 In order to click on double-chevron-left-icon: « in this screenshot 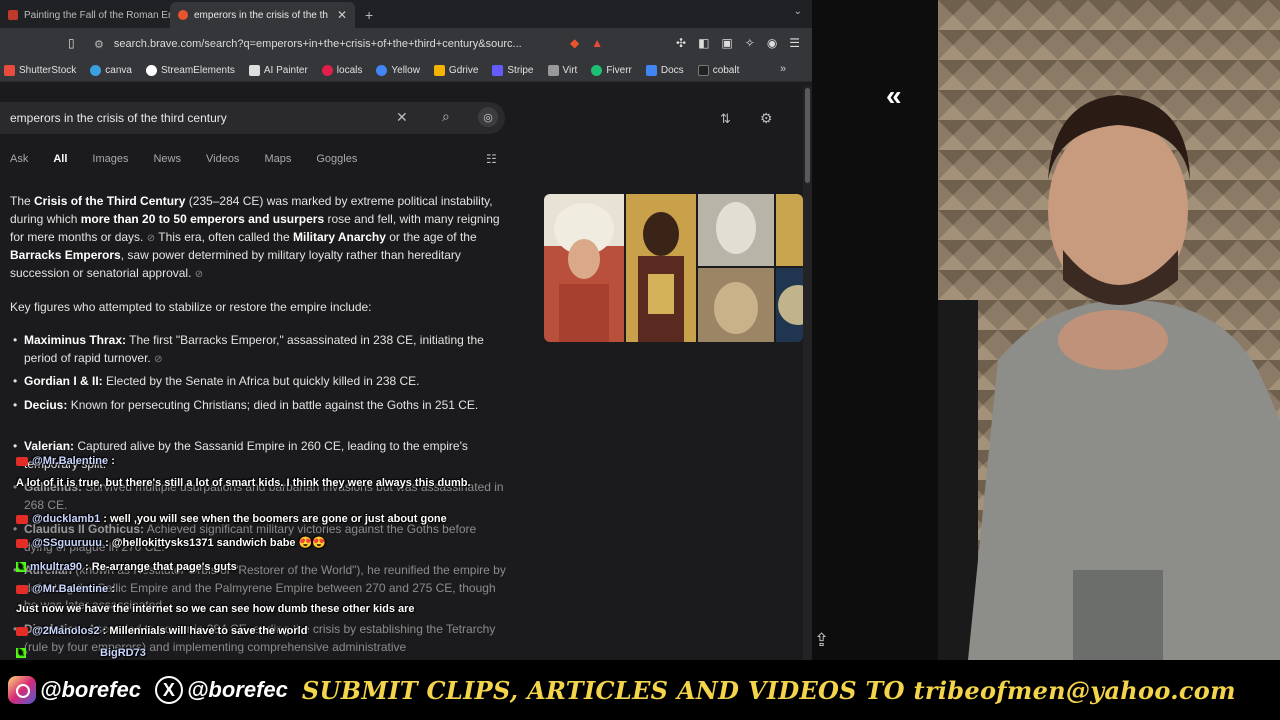, I will do `click(894, 96)`.